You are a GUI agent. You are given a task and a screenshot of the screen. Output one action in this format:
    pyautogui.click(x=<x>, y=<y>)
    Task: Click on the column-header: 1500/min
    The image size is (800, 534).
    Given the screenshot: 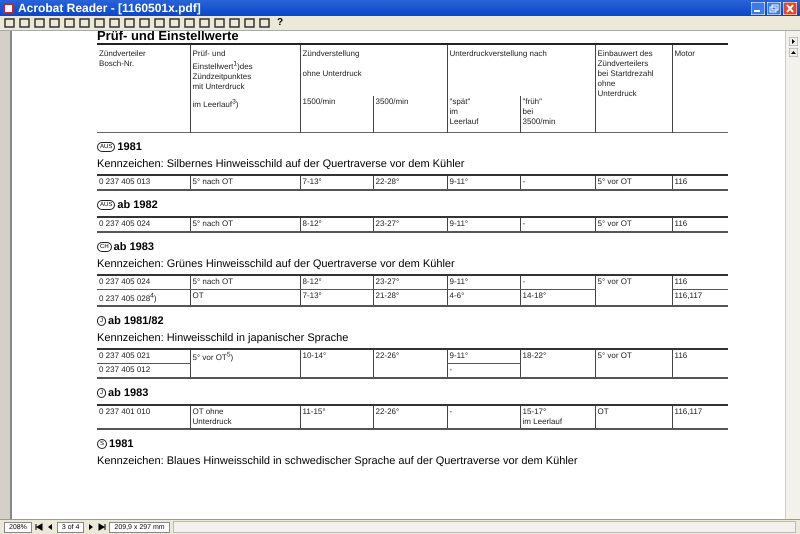 What is the action you would take?
    pyautogui.click(x=336, y=114)
    